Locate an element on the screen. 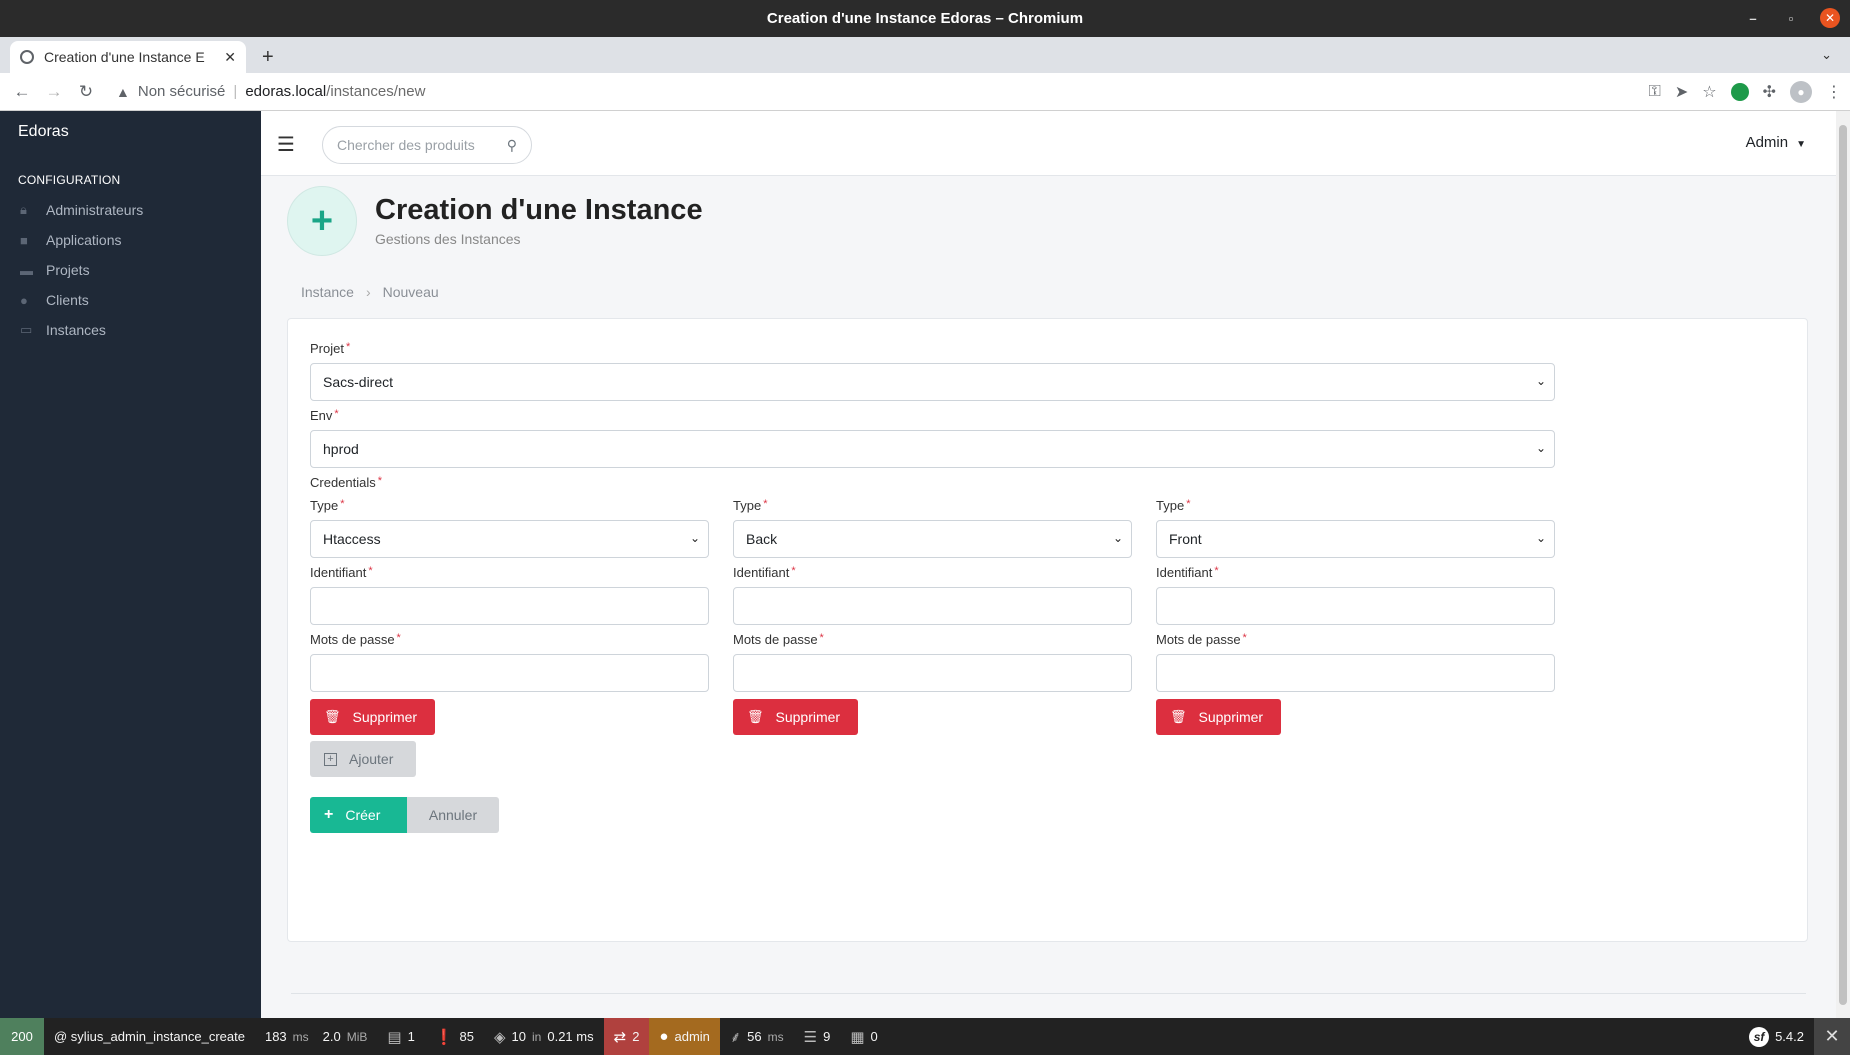 This screenshot has height=1055, width=1850. monitor-icon: ▭ is located at coordinates (26, 329).